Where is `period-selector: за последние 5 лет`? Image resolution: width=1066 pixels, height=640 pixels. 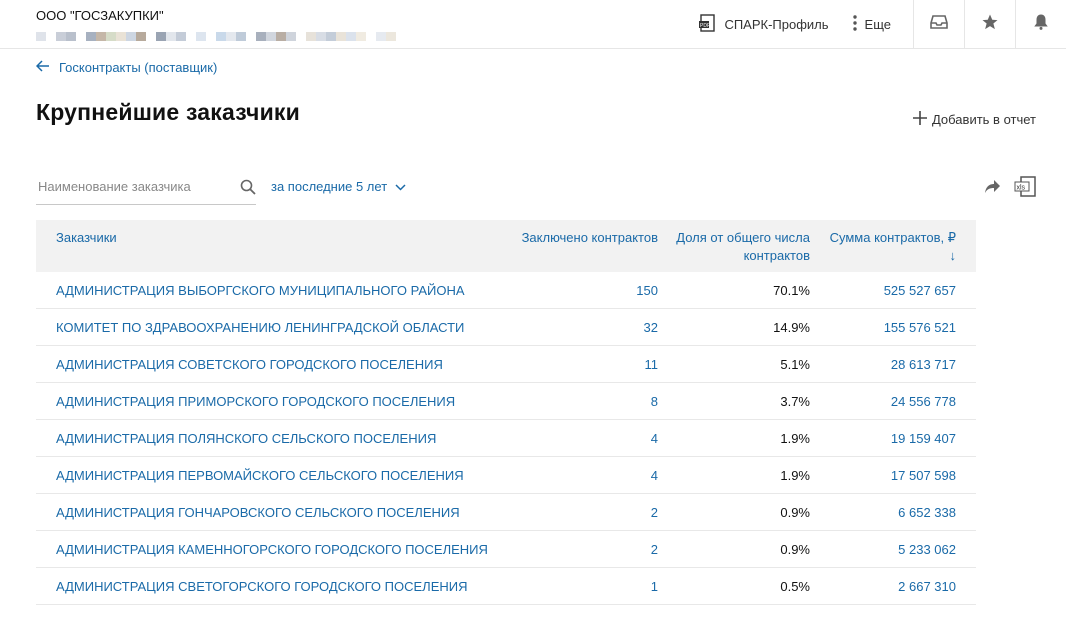 period-selector: за последние 5 лет is located at coordinates (338, 186).